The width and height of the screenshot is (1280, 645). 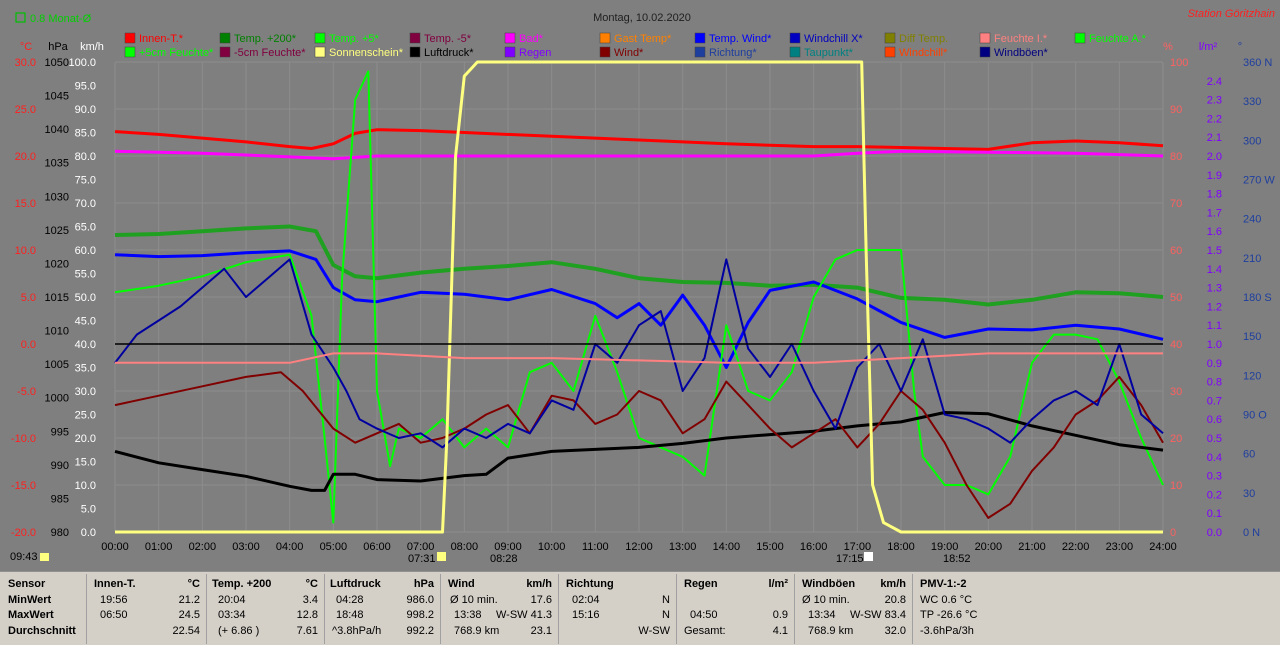 I want to click on rain-tick-label: 1.1, so click(x=1214, y=326).